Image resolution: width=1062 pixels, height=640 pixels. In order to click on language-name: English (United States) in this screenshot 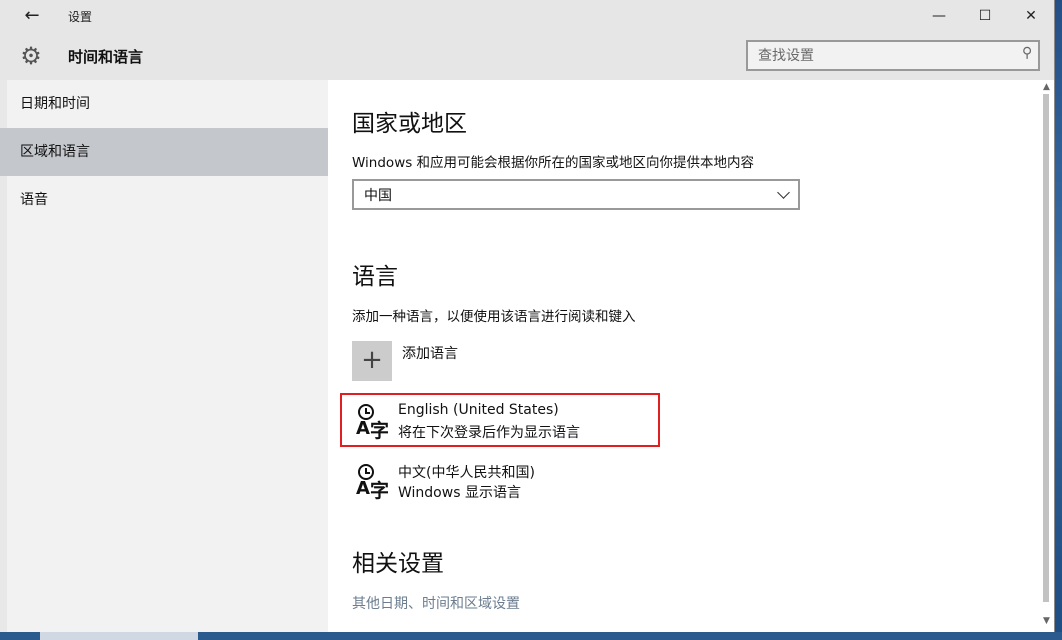, I will do `click(478, 410)`.